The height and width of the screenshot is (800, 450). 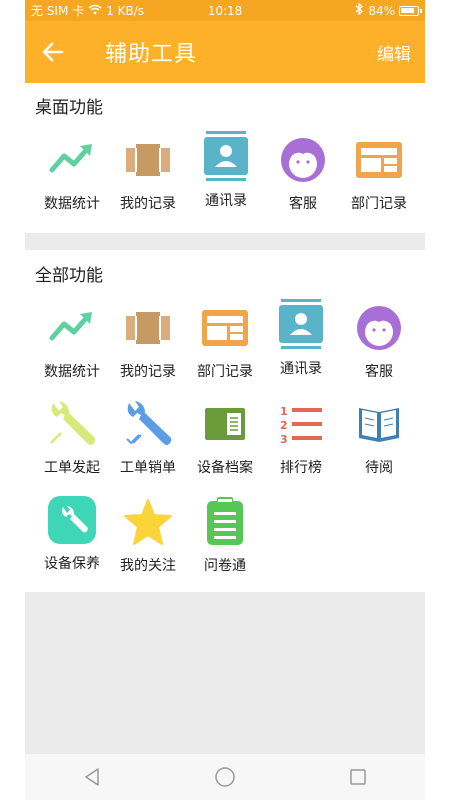 What do you see at coordinates (148, 468) in the screenshot?
I see `item-label: 工单销单` at bounding box center [148, 468].